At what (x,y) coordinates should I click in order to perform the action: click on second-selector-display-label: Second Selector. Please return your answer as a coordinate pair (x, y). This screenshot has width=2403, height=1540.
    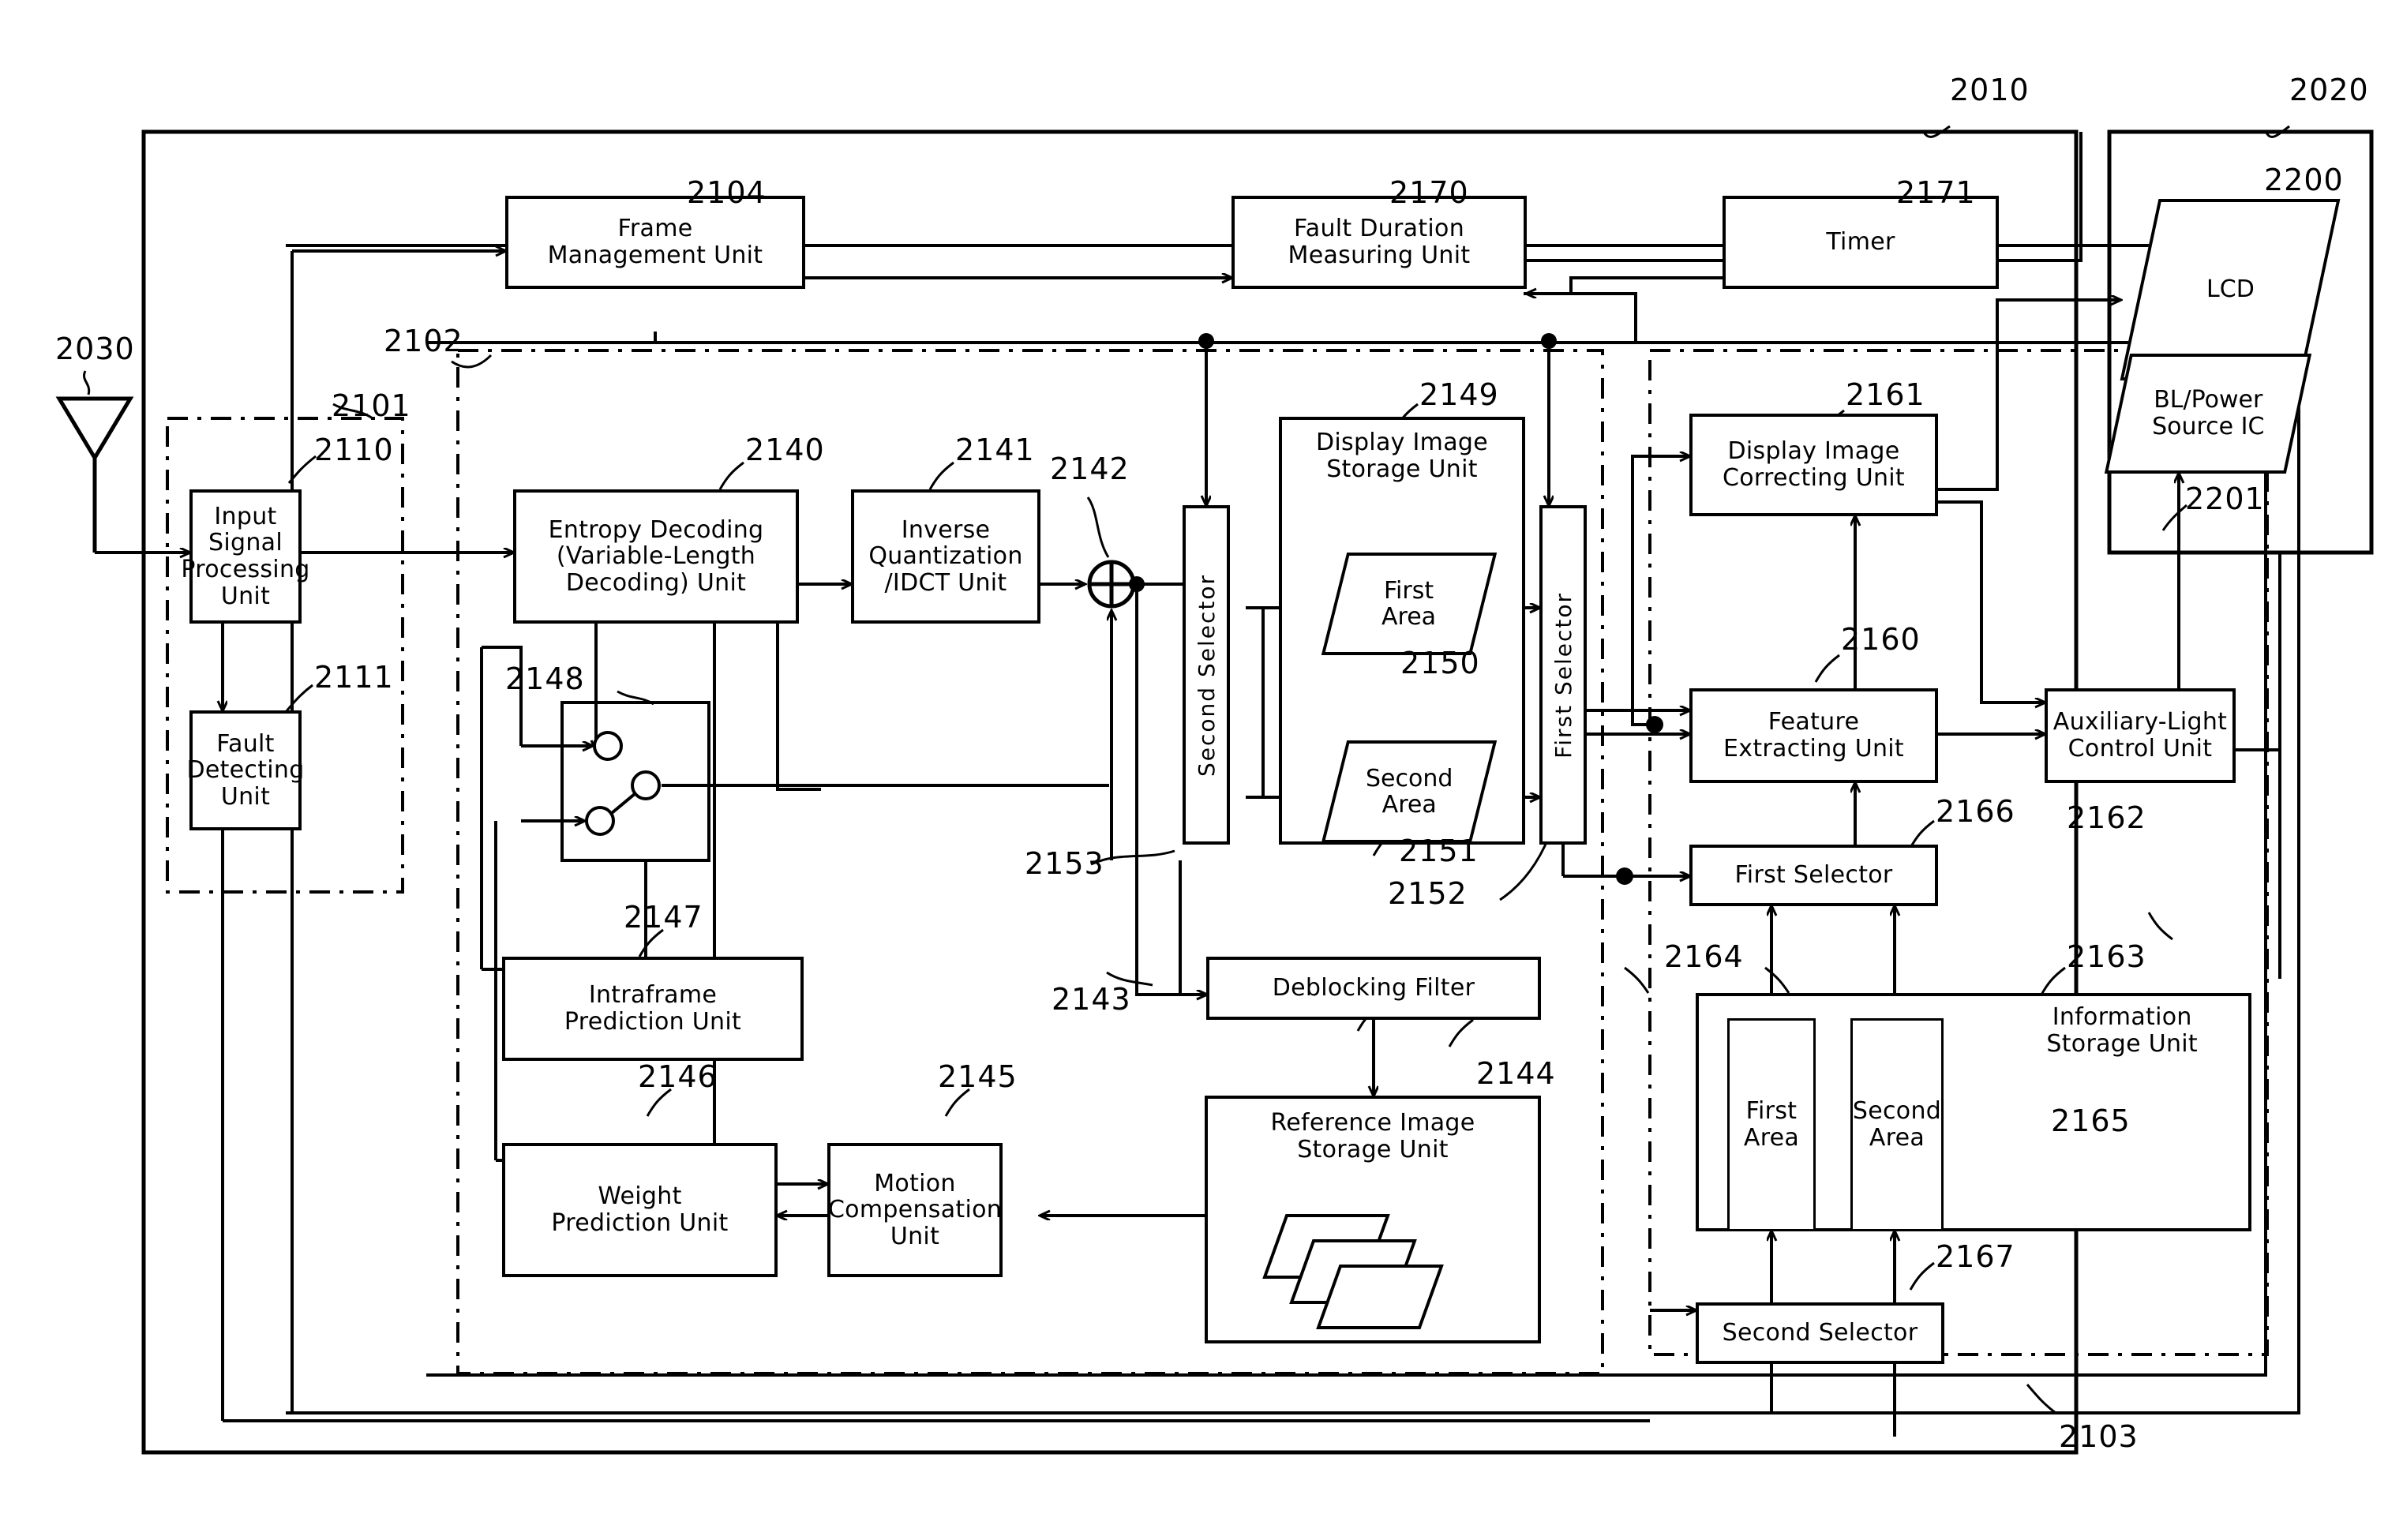
    Looking at the image, I should click on (1206, 675).